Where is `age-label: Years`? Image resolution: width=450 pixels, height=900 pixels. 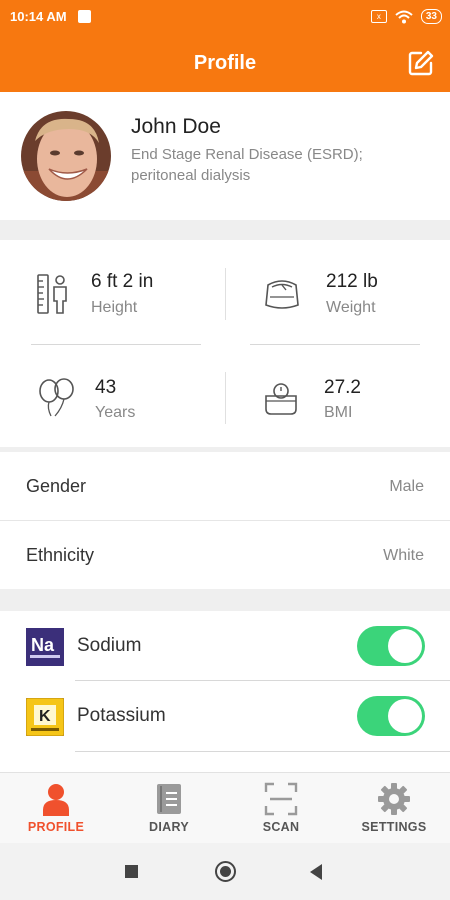 age-label: Years is located at coordinates (115, 412).